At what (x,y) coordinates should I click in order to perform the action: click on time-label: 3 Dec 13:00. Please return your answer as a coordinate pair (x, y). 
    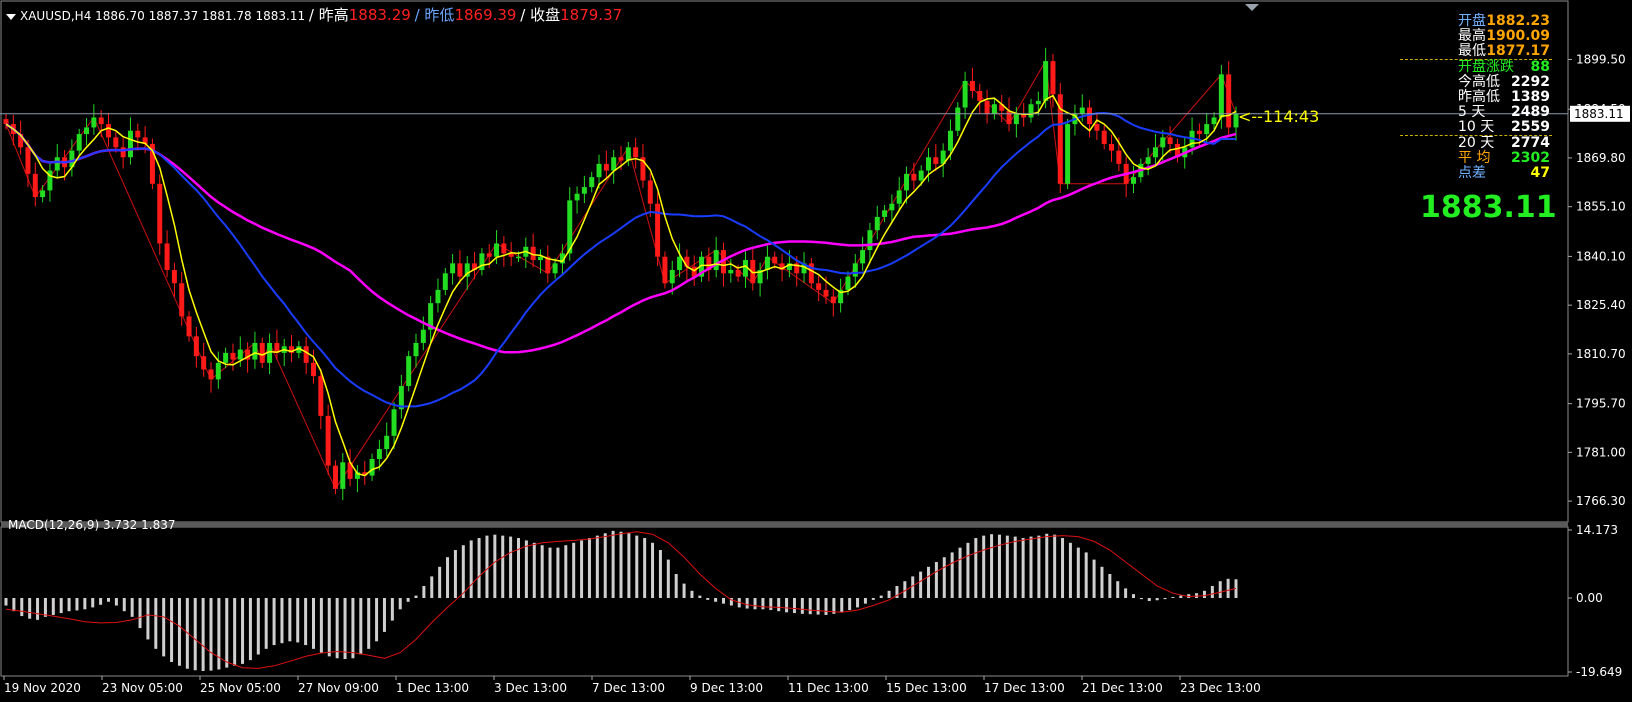
    Looking at the image, I should click on (530, 688).